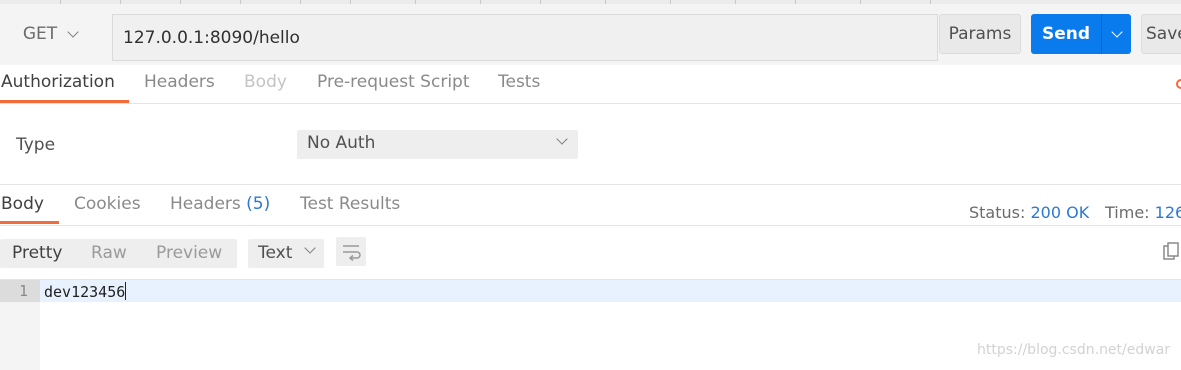 The width and height of the screenshot is (1181, 370). I want to click on tab-pre-request-script: Pre-request Script, so click(393, 82).